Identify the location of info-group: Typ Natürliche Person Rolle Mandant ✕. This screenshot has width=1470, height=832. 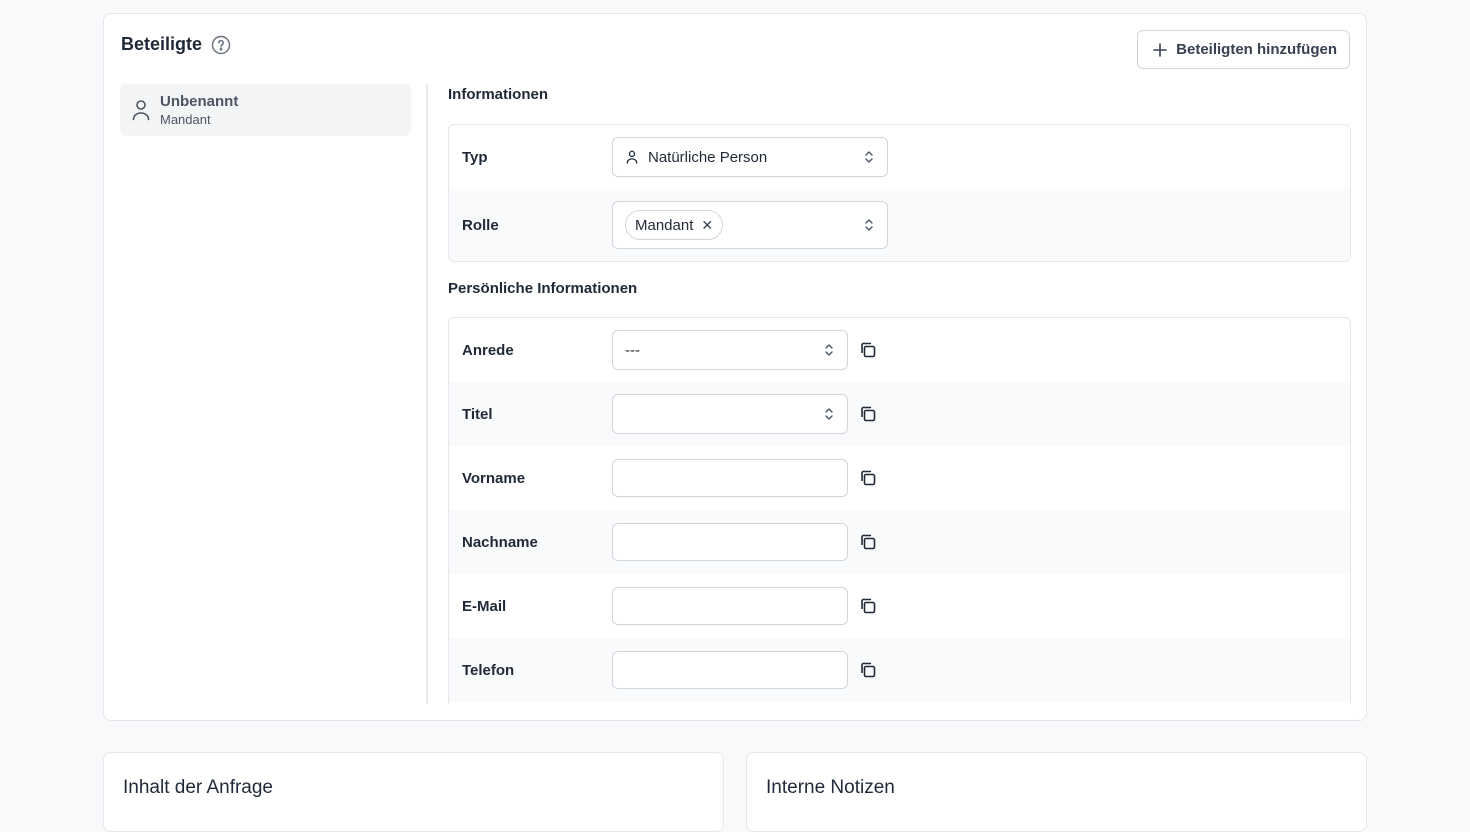
(899, 193).